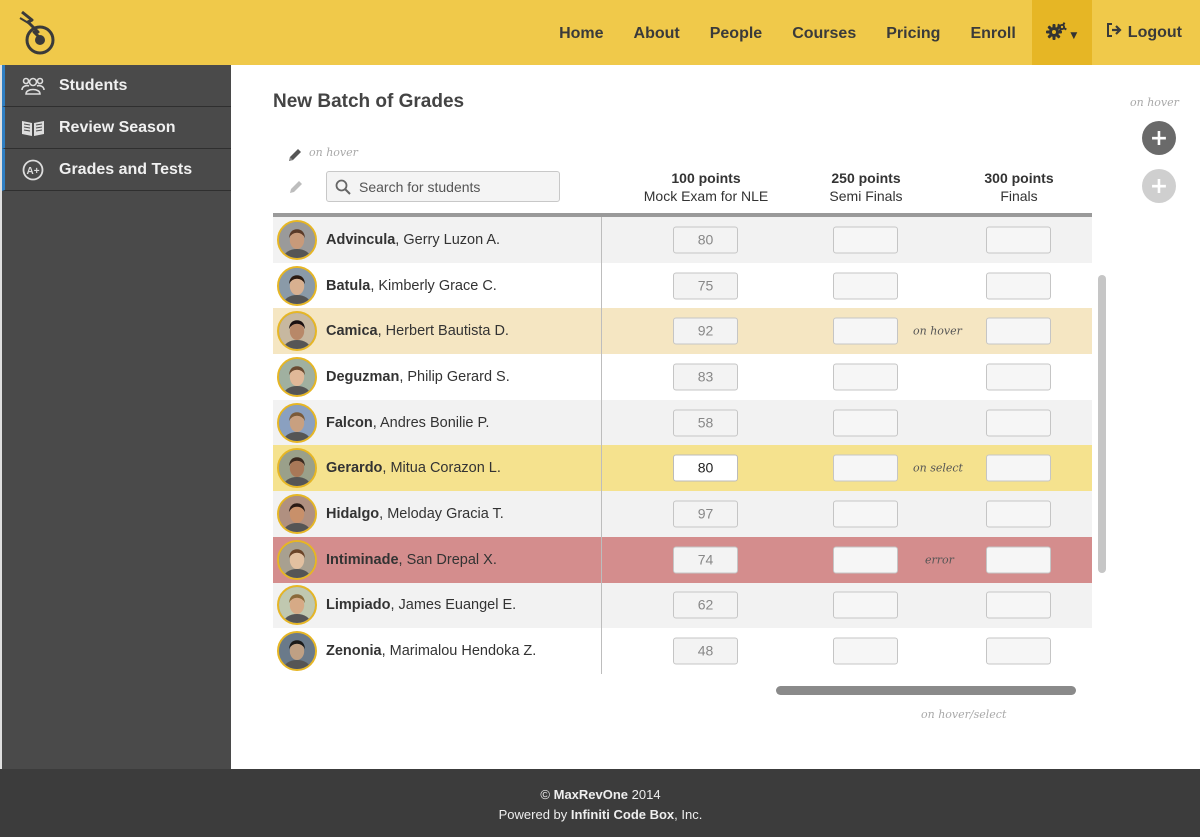 The width and height of the screenshot is (1200, 837). I want to click on student-name: Gerardo, Mitua Corazon L., so click(413, 468).